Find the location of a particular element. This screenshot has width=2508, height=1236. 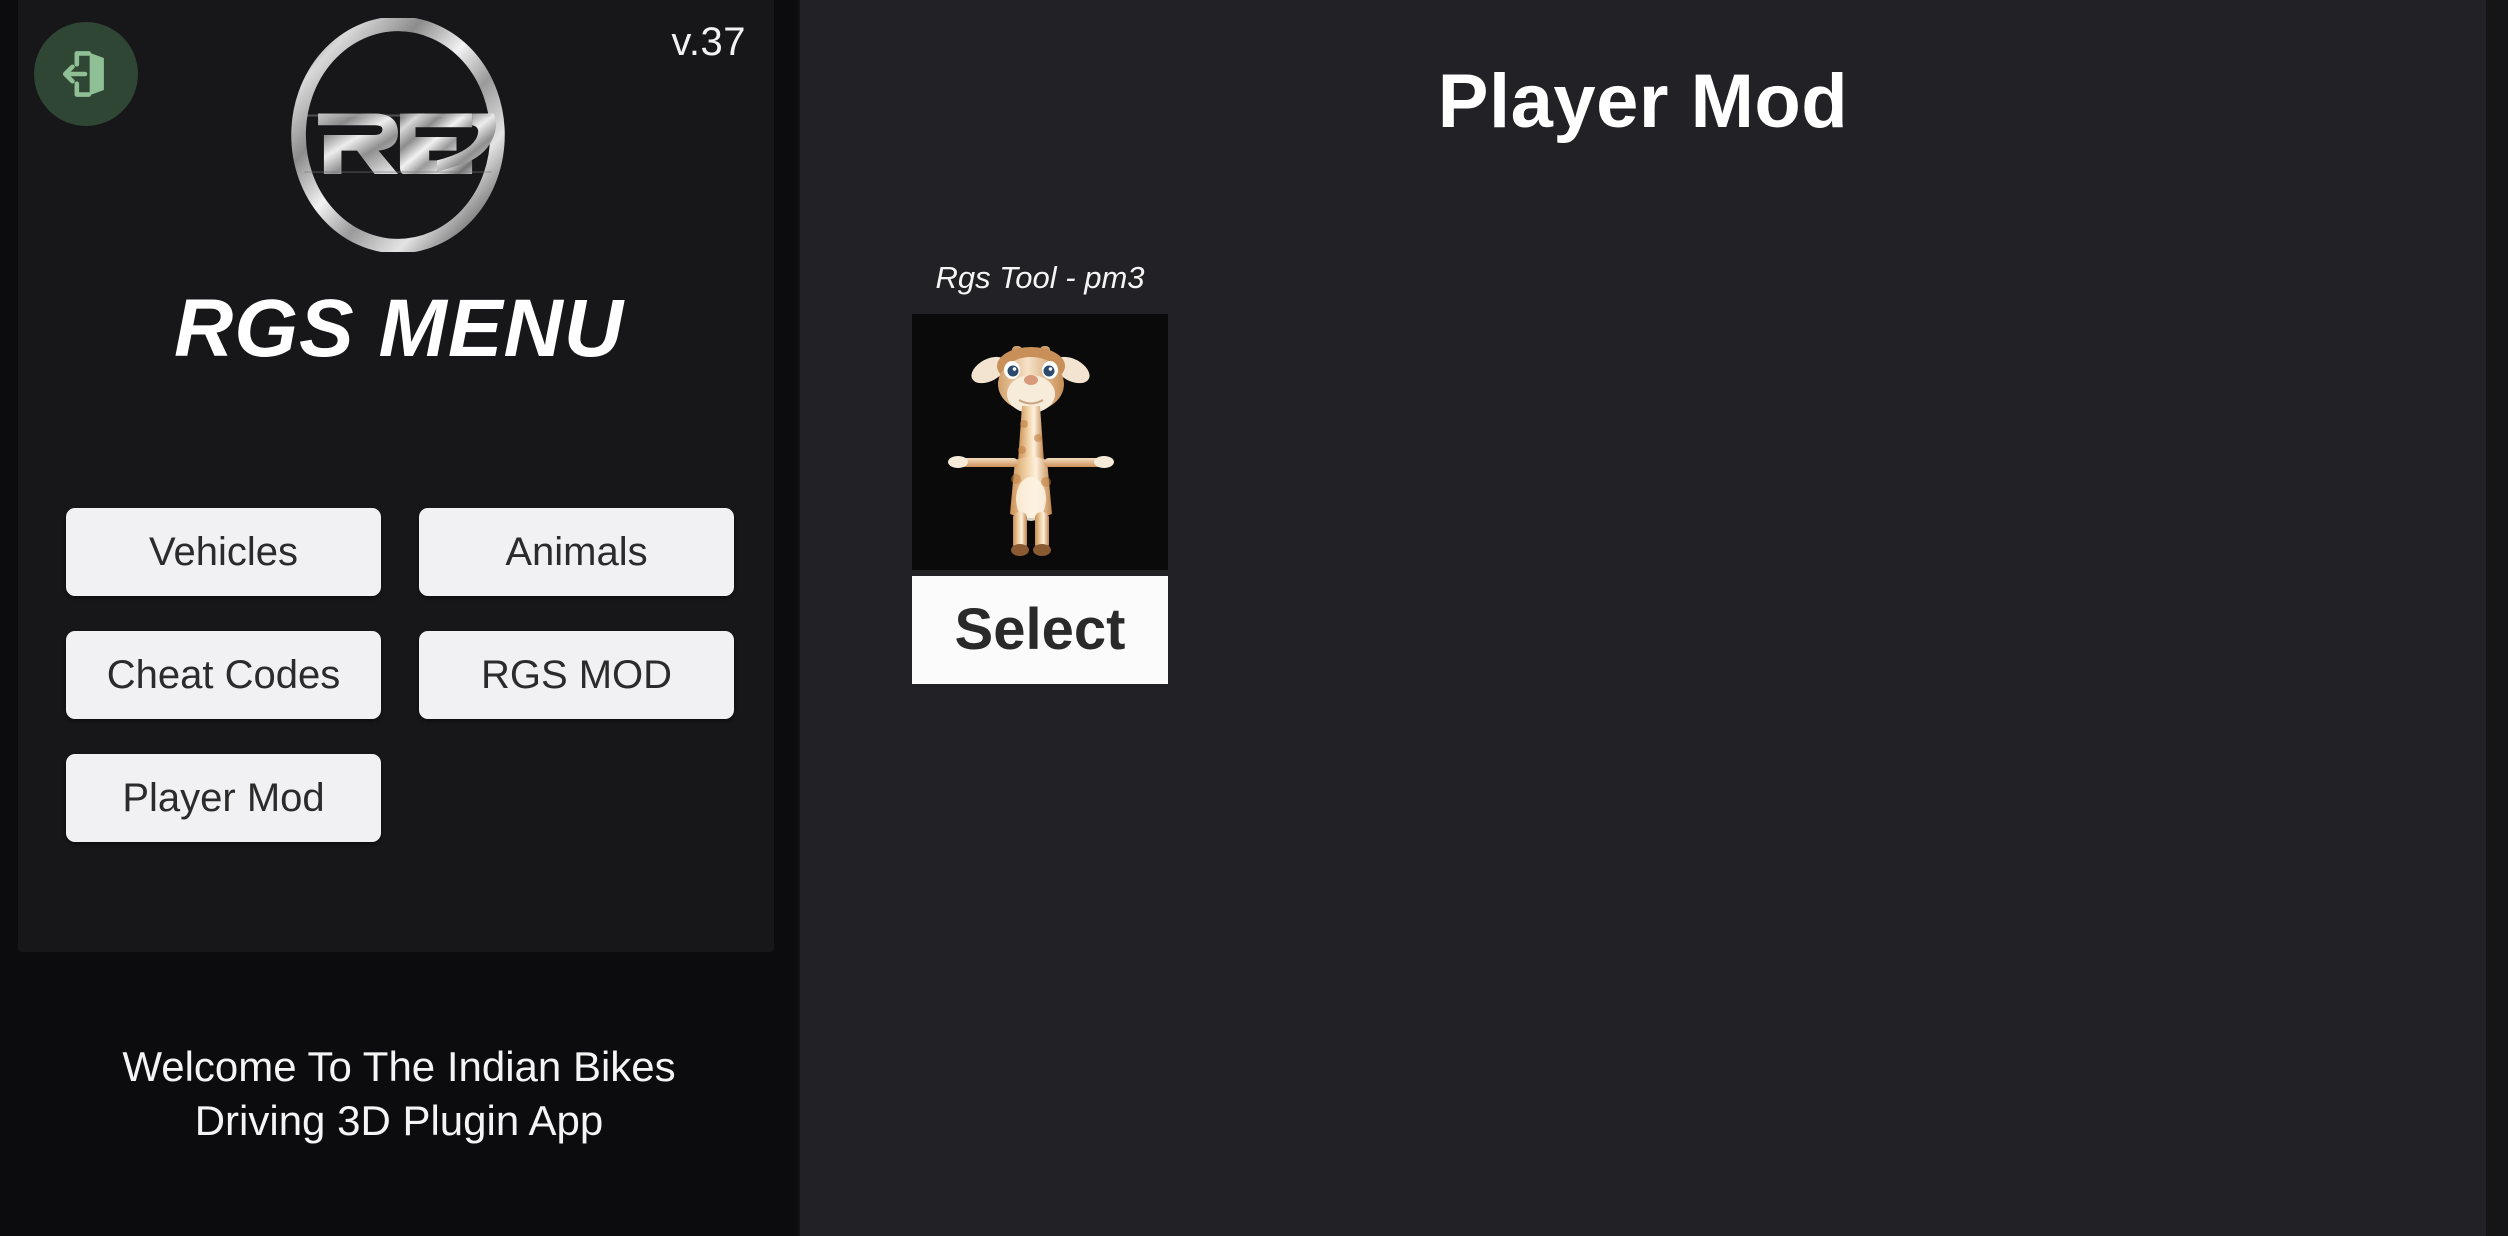

player-mod-card: Rgs Tool - pm3 Select is located at coordinates (1040, 472).